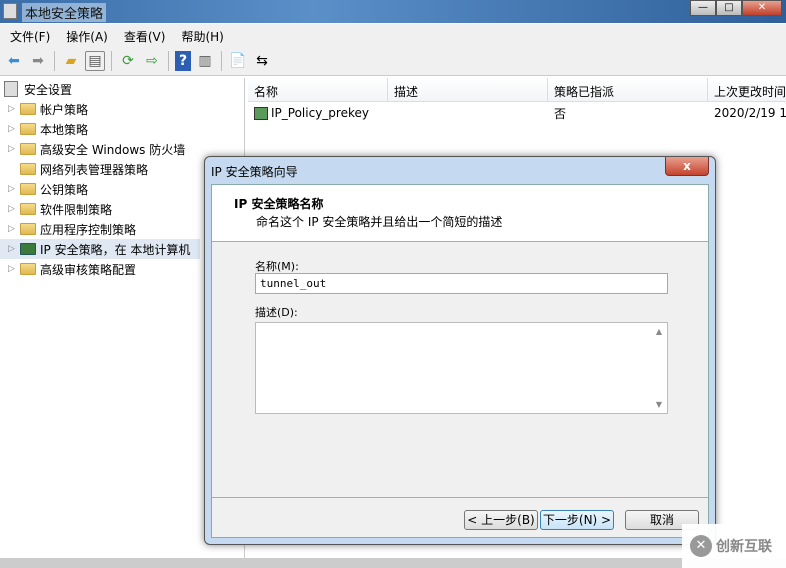 The image size is (786, 568). I want to click on wizard-subheading: 命名这个 IP 安全策略并且给出一个简短的描述, so click(379, 222).